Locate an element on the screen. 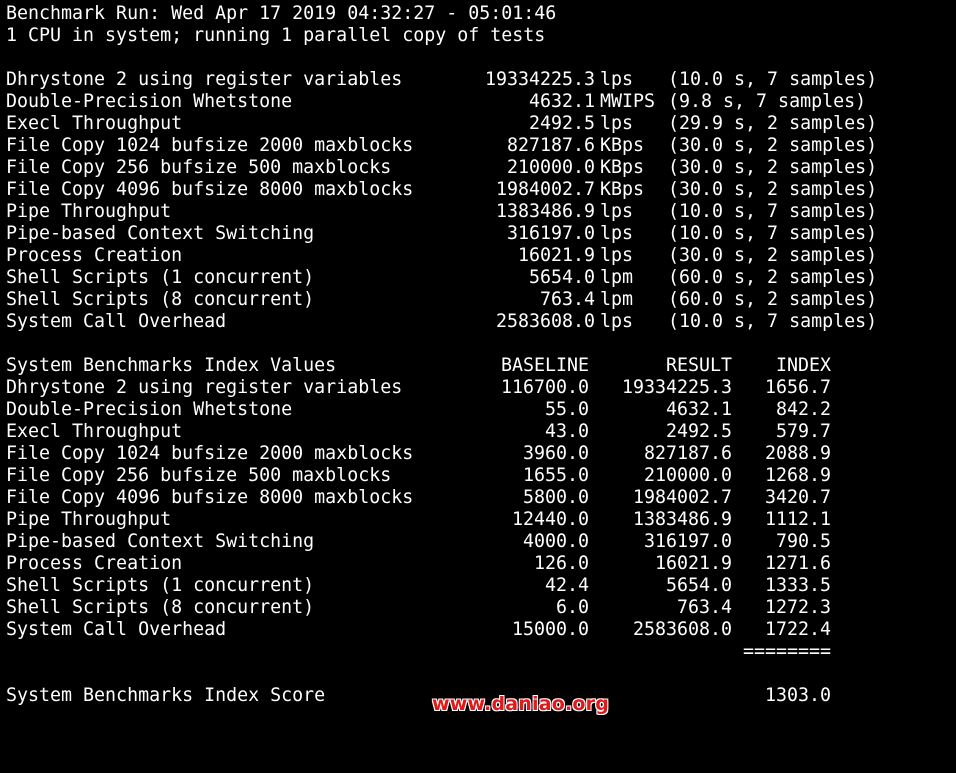  site-watermark: www.daniao.org is located at coordinates (521, 704).